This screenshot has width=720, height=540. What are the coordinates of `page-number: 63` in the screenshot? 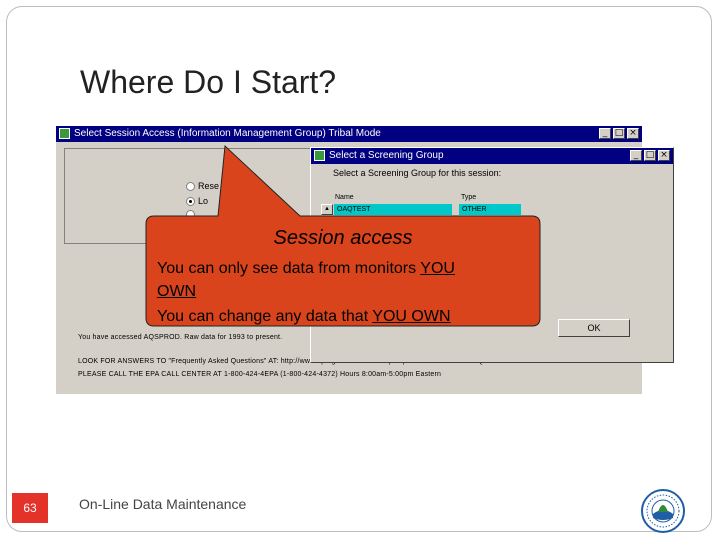 It's located at (30, 508).